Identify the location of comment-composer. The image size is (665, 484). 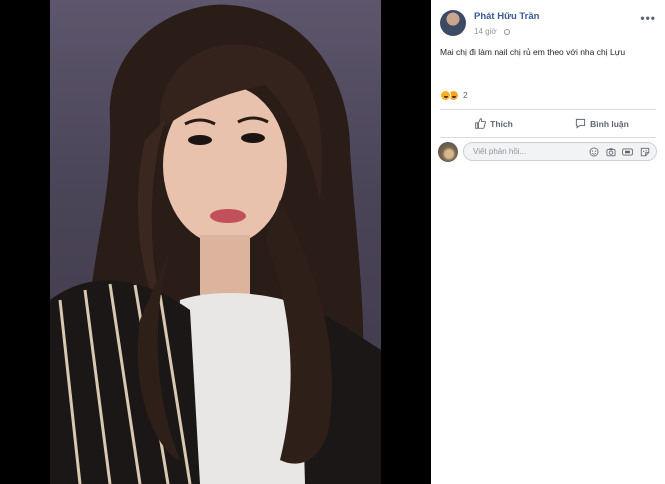
(548, 152).